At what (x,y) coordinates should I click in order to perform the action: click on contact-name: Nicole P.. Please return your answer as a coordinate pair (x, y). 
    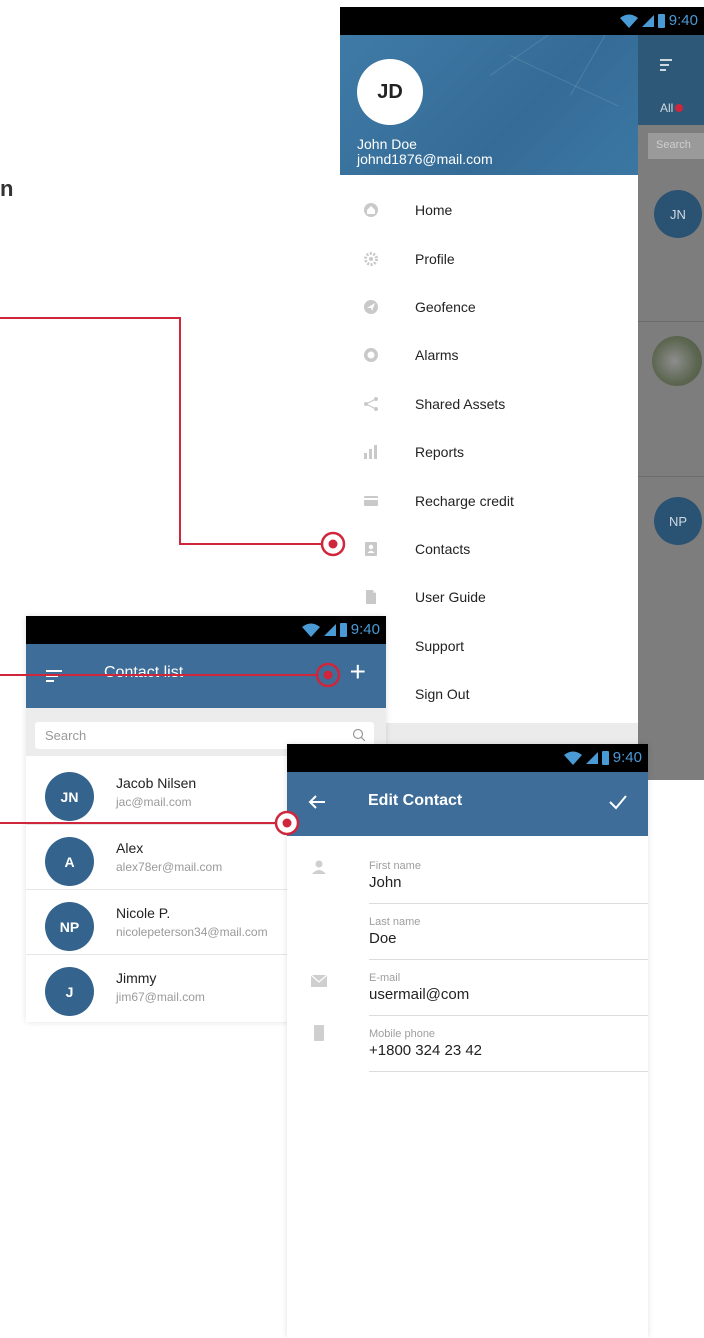
    Looking at the image, I should click on (143, 913).